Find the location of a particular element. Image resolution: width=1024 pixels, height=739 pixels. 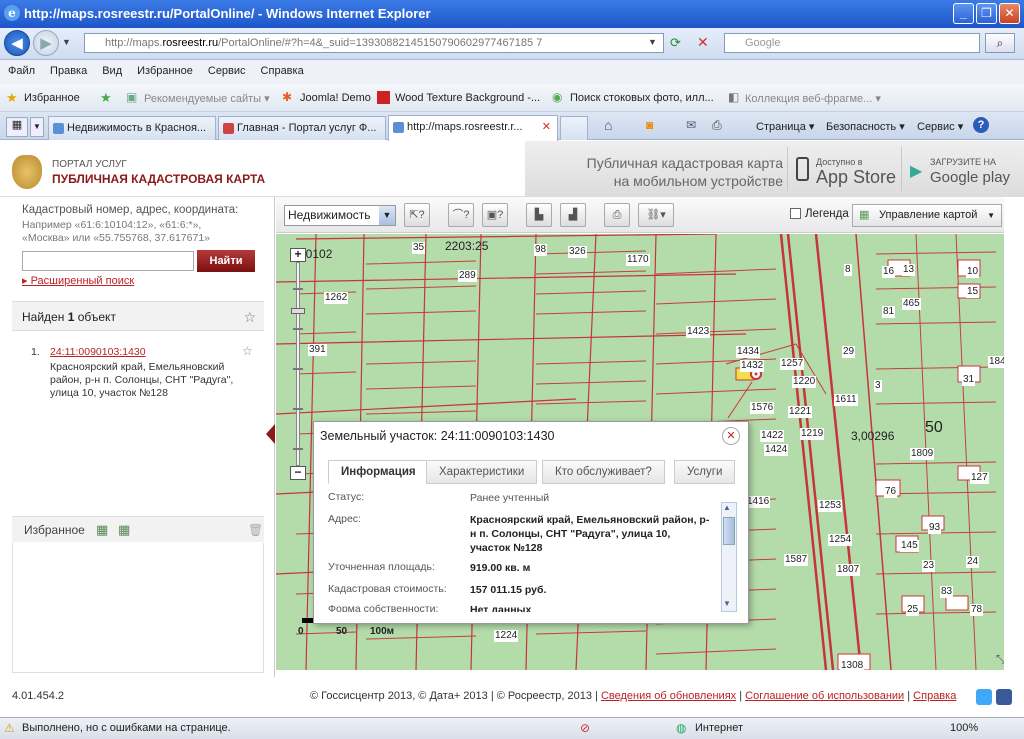

parcel-number: 1432 is located at coordinates (752, 366).